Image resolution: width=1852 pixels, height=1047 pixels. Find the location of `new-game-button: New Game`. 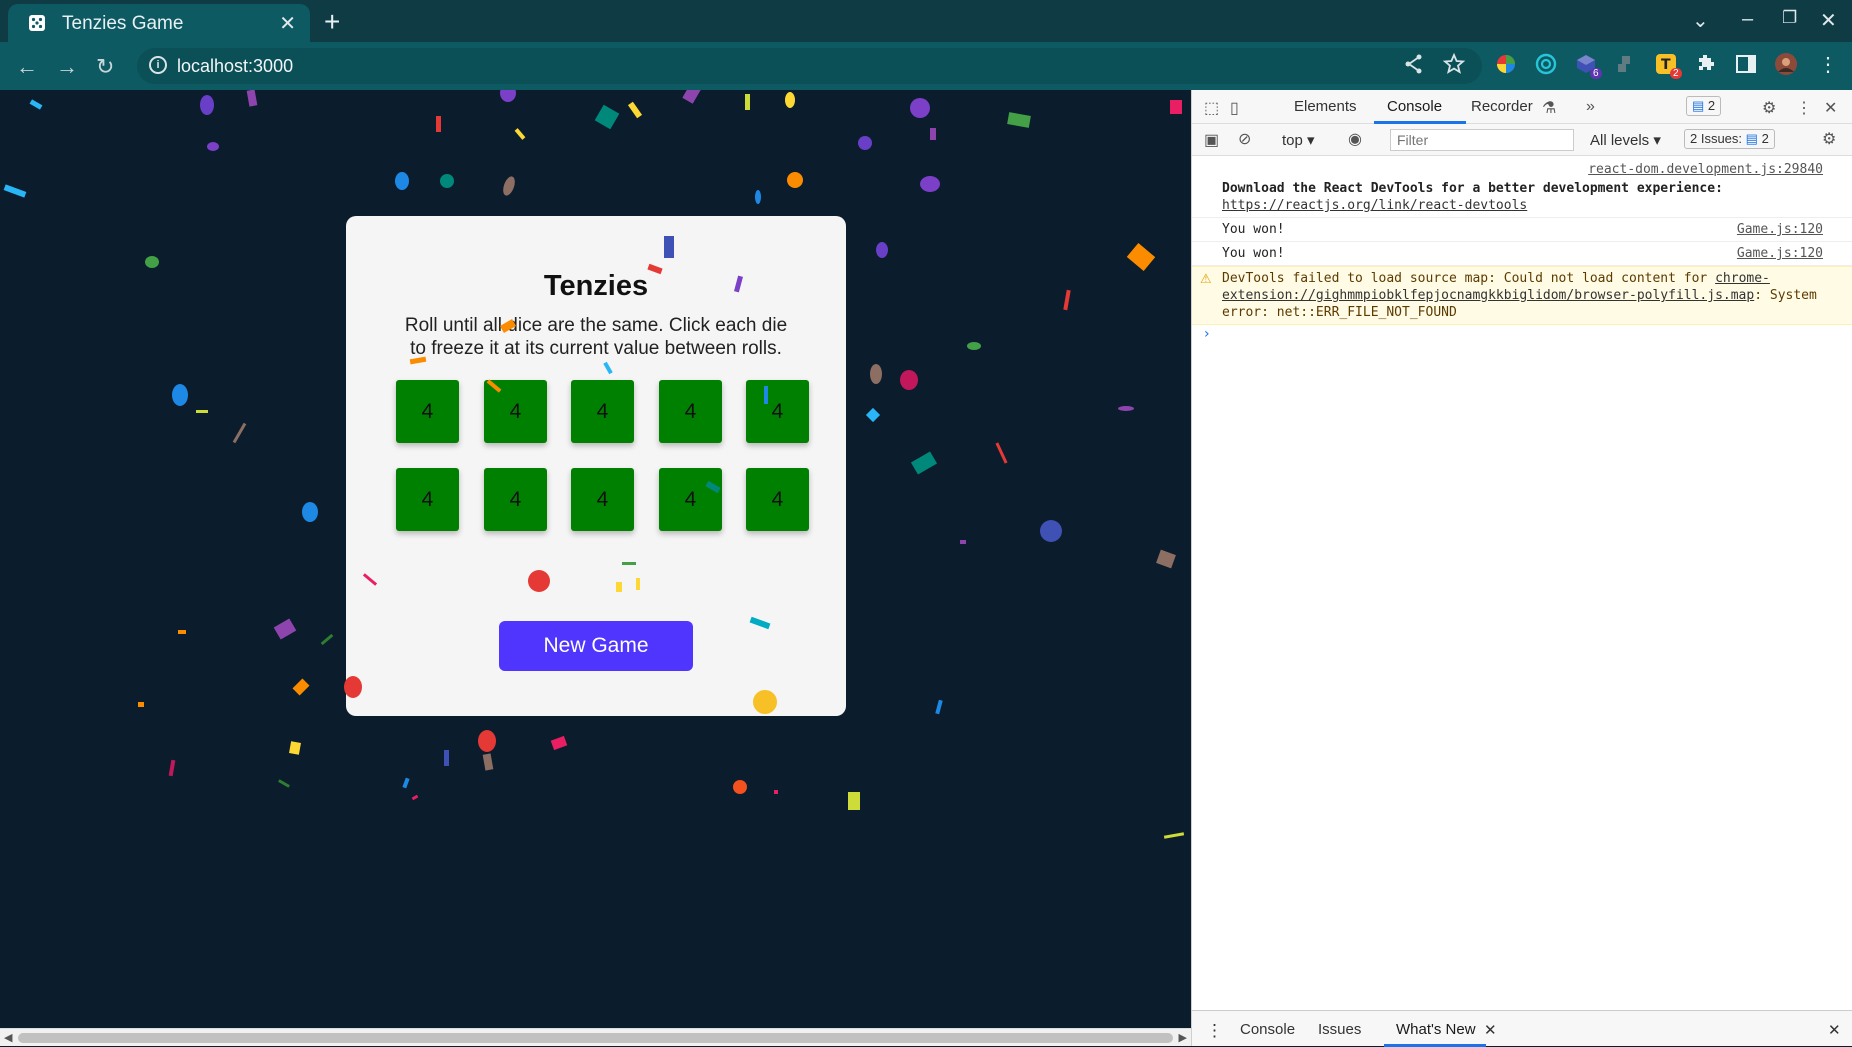

new-game-button: New Game is located at coordinates (596, 646).